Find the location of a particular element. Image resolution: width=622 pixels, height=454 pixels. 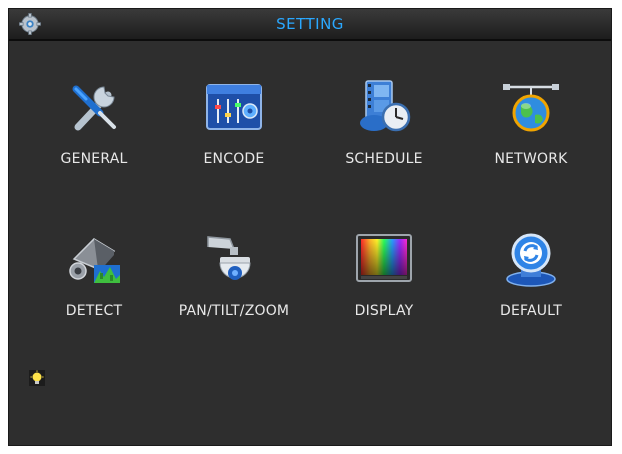

menu-item-encode: ENCODE is located at coordinates (234, 137).